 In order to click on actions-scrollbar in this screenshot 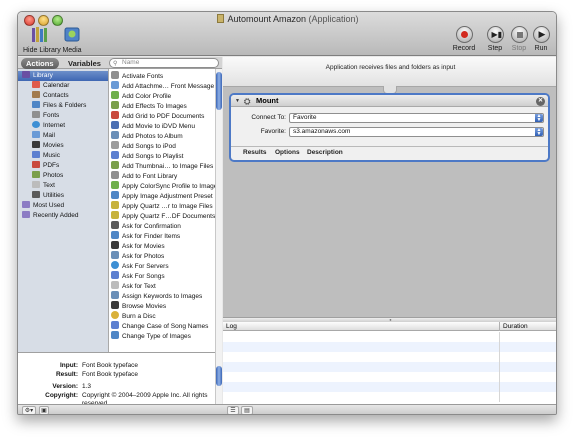, I will do `click(218, 210)`.